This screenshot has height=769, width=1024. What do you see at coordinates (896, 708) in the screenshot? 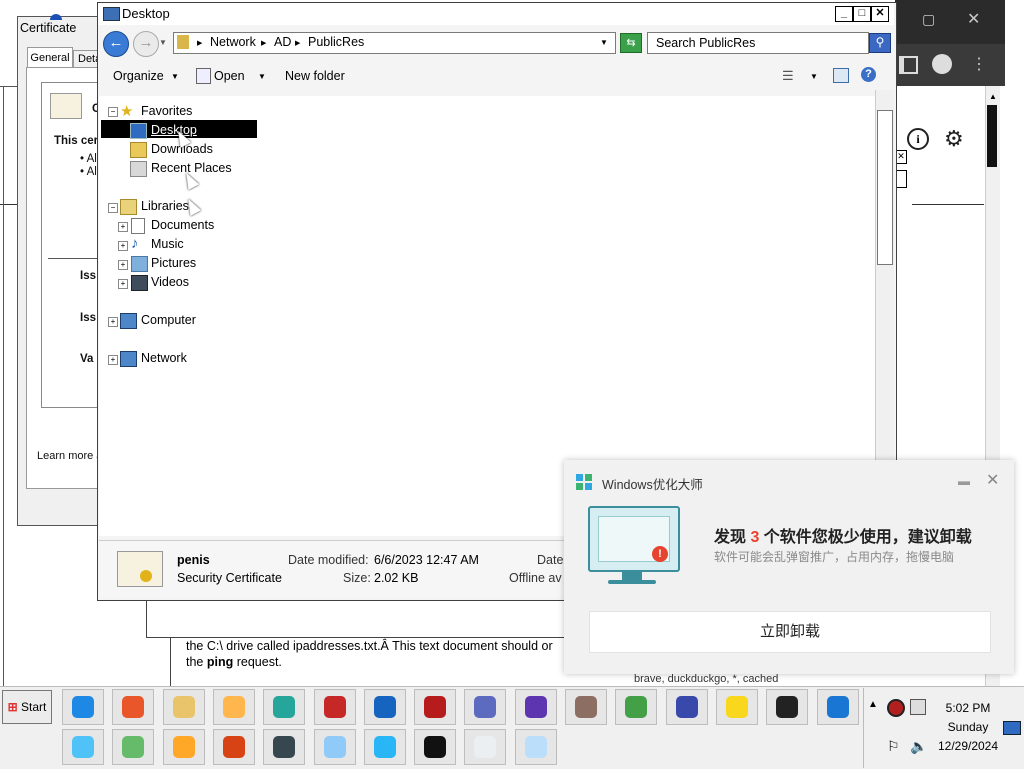
I see `tray-app-icon` at bounding box center [896, 708].